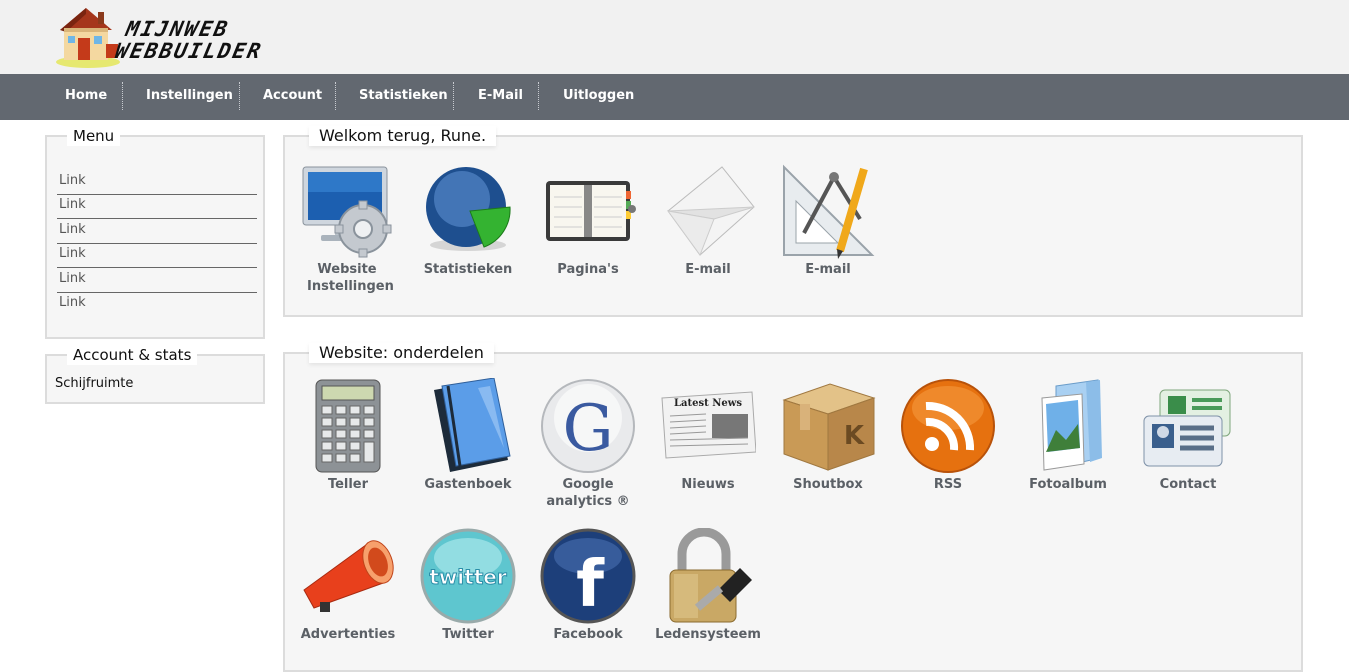  I want to click on facebook-icon: f, so click(588, 576).